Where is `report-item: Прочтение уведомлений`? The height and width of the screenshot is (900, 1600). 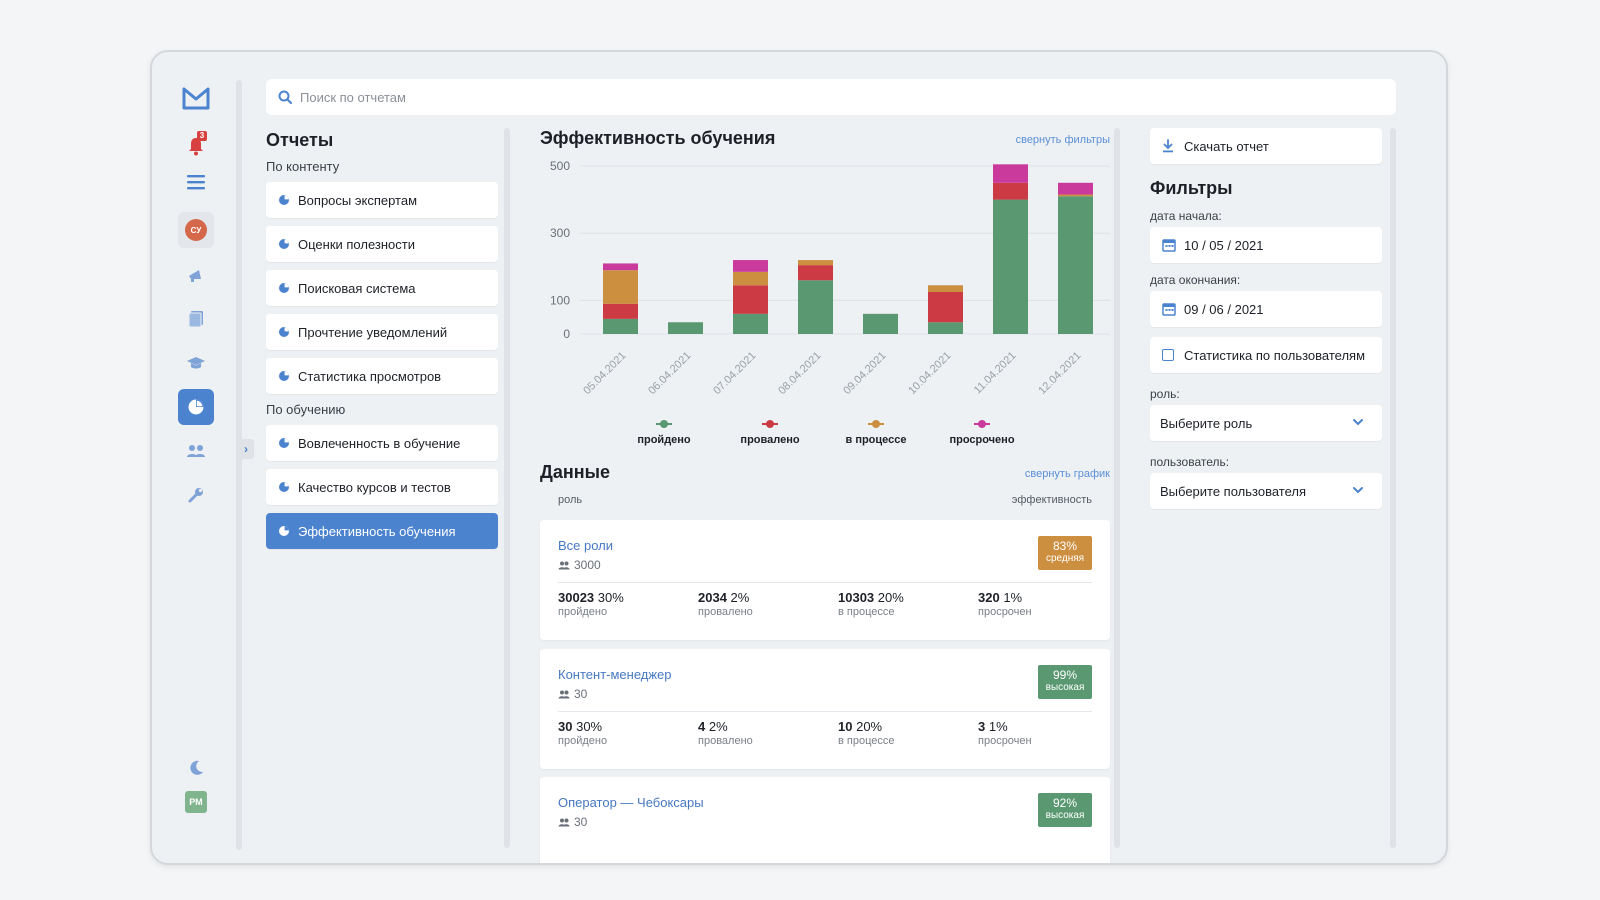
report-item: Прочтение уведомлений is located at coordinates (382, 332).